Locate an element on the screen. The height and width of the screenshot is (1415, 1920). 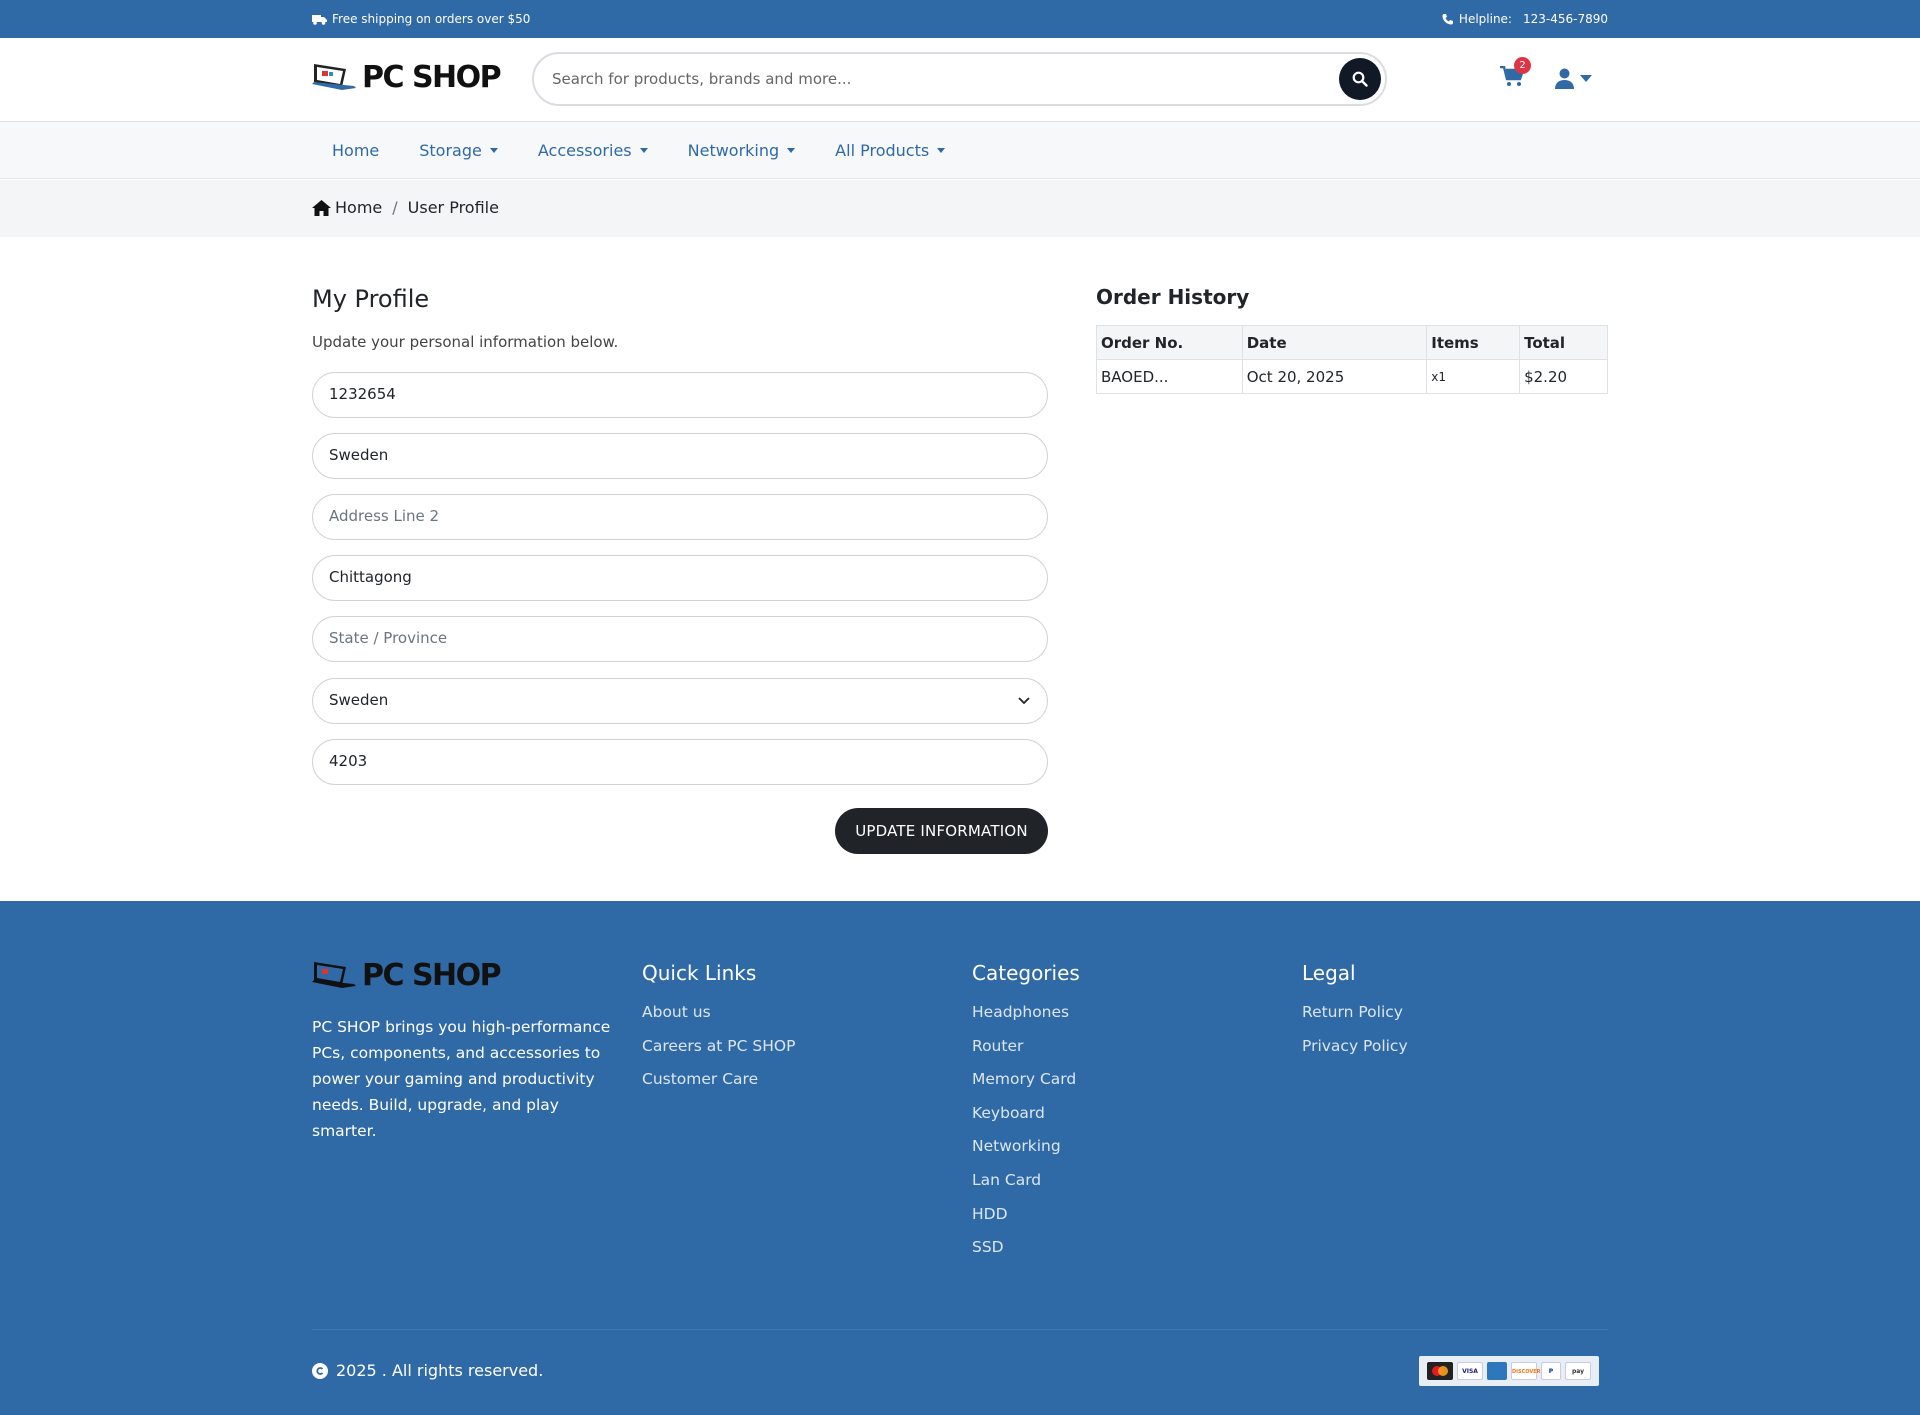
truck-icon is located at coordinates (319, 19).